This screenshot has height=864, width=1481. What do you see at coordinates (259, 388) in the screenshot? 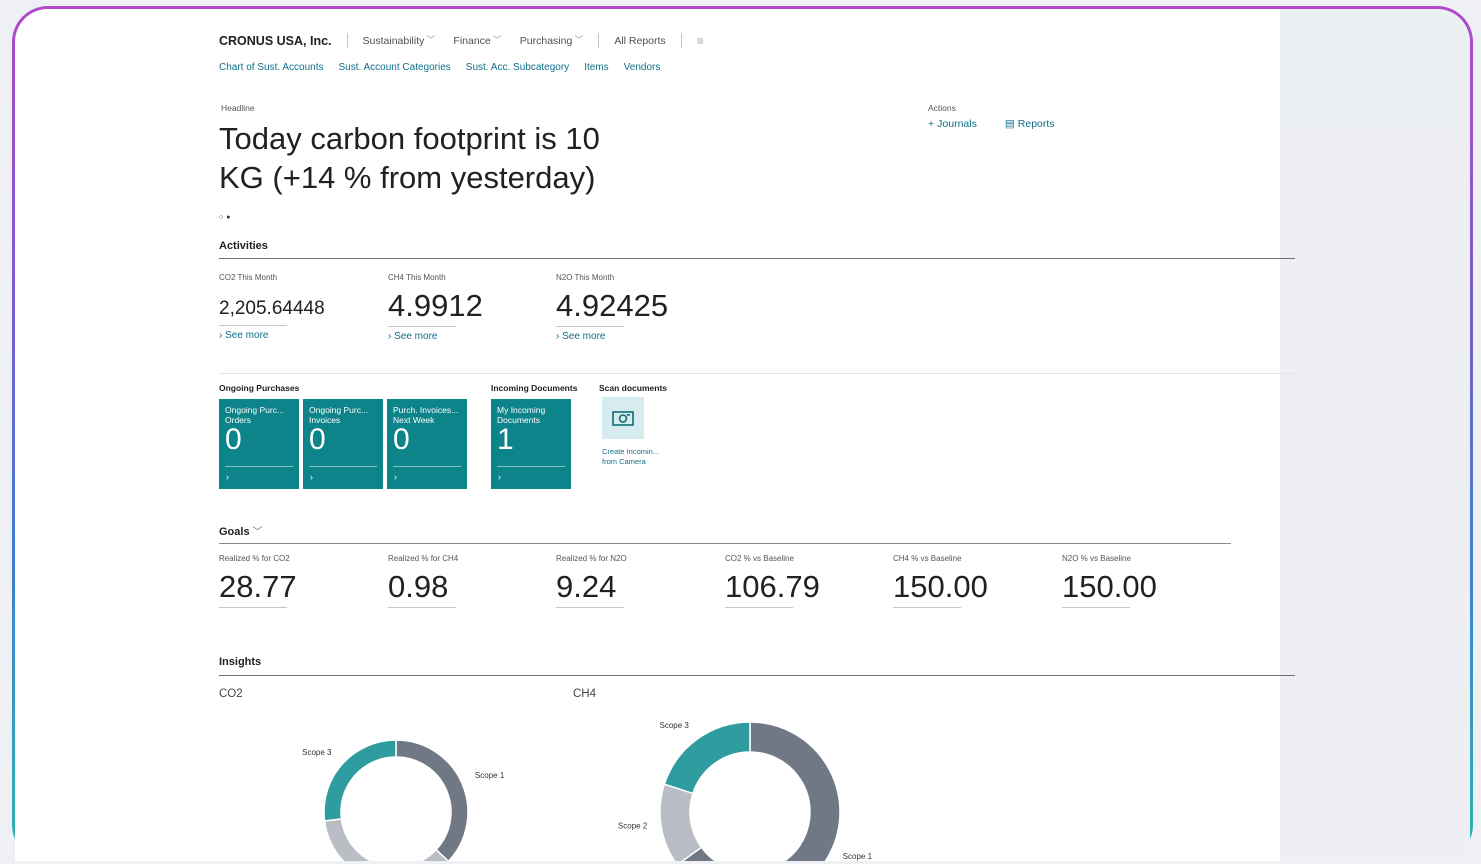
I see `ongoing-purchases-title: Ongoing Purchases` at bounding box center [259, 388].